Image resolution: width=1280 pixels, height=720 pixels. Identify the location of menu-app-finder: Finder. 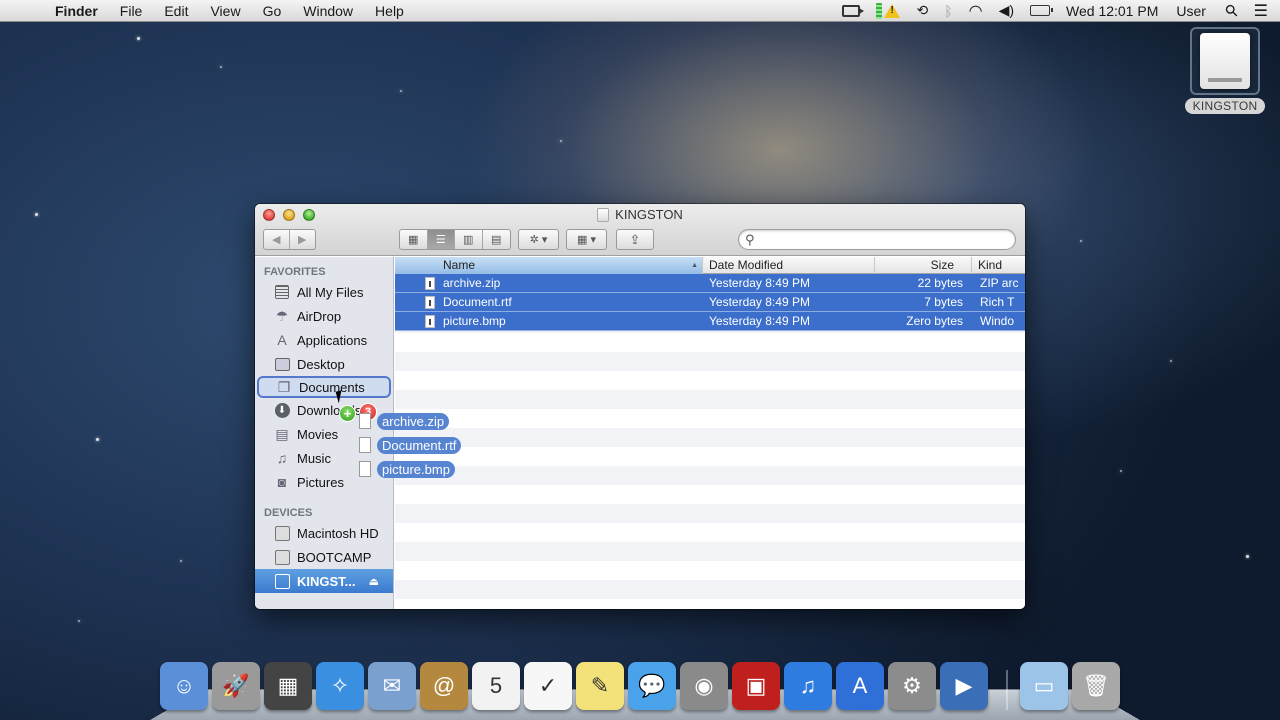
(81, 11).